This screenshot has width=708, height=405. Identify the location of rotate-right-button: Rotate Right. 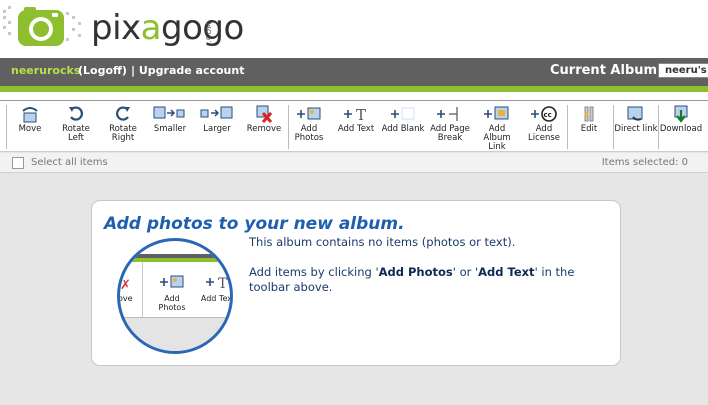
(123, 127).